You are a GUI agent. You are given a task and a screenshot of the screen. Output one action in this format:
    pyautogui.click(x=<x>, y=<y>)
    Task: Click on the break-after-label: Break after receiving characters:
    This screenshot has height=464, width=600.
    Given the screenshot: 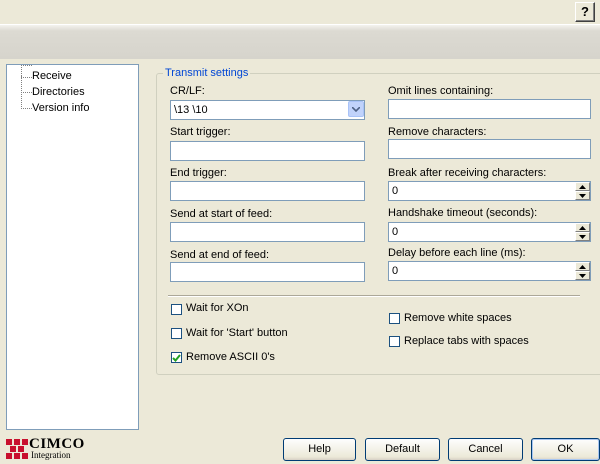 What is the action you would take?
    pyautogui.click(x=467, y=173)
    